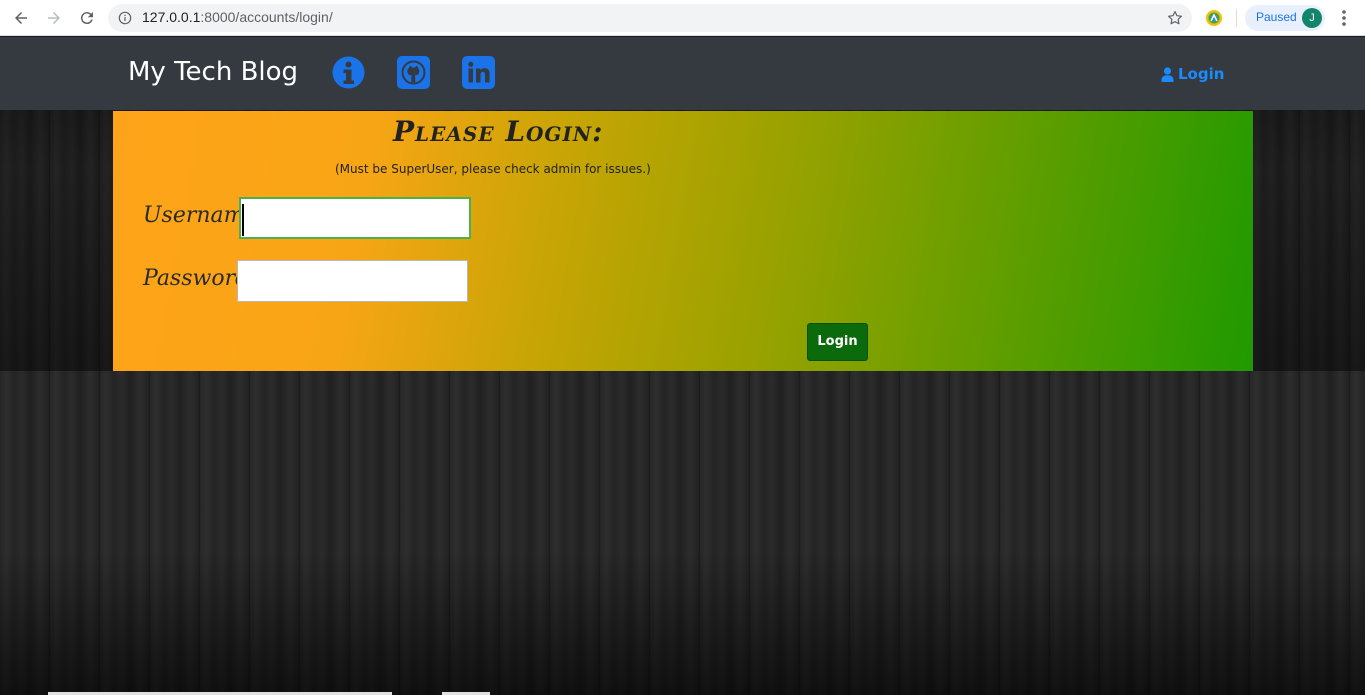 The width and height of the screenshot is (1365, 695). Describe the element at coordinates (1344, 18) in the screenshot. I see `more-menu-icon` at that location.